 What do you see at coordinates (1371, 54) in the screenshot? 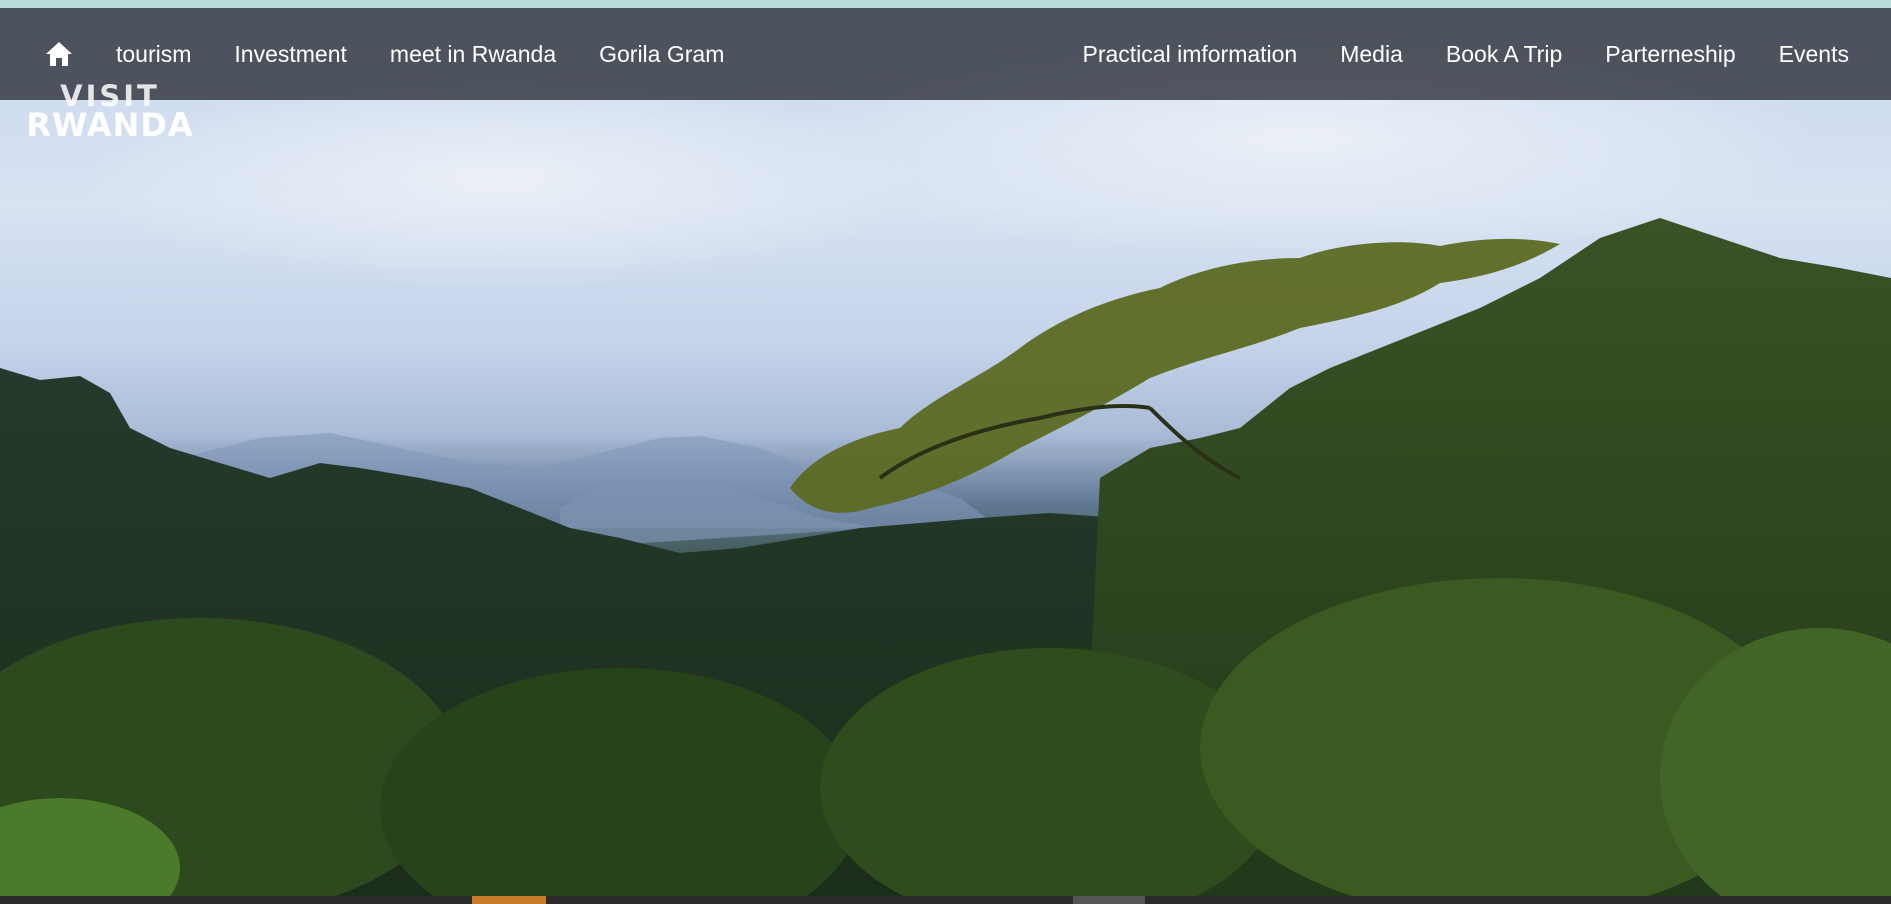
I see `nav-link-media: Media` at bounding box center [1371, 54].